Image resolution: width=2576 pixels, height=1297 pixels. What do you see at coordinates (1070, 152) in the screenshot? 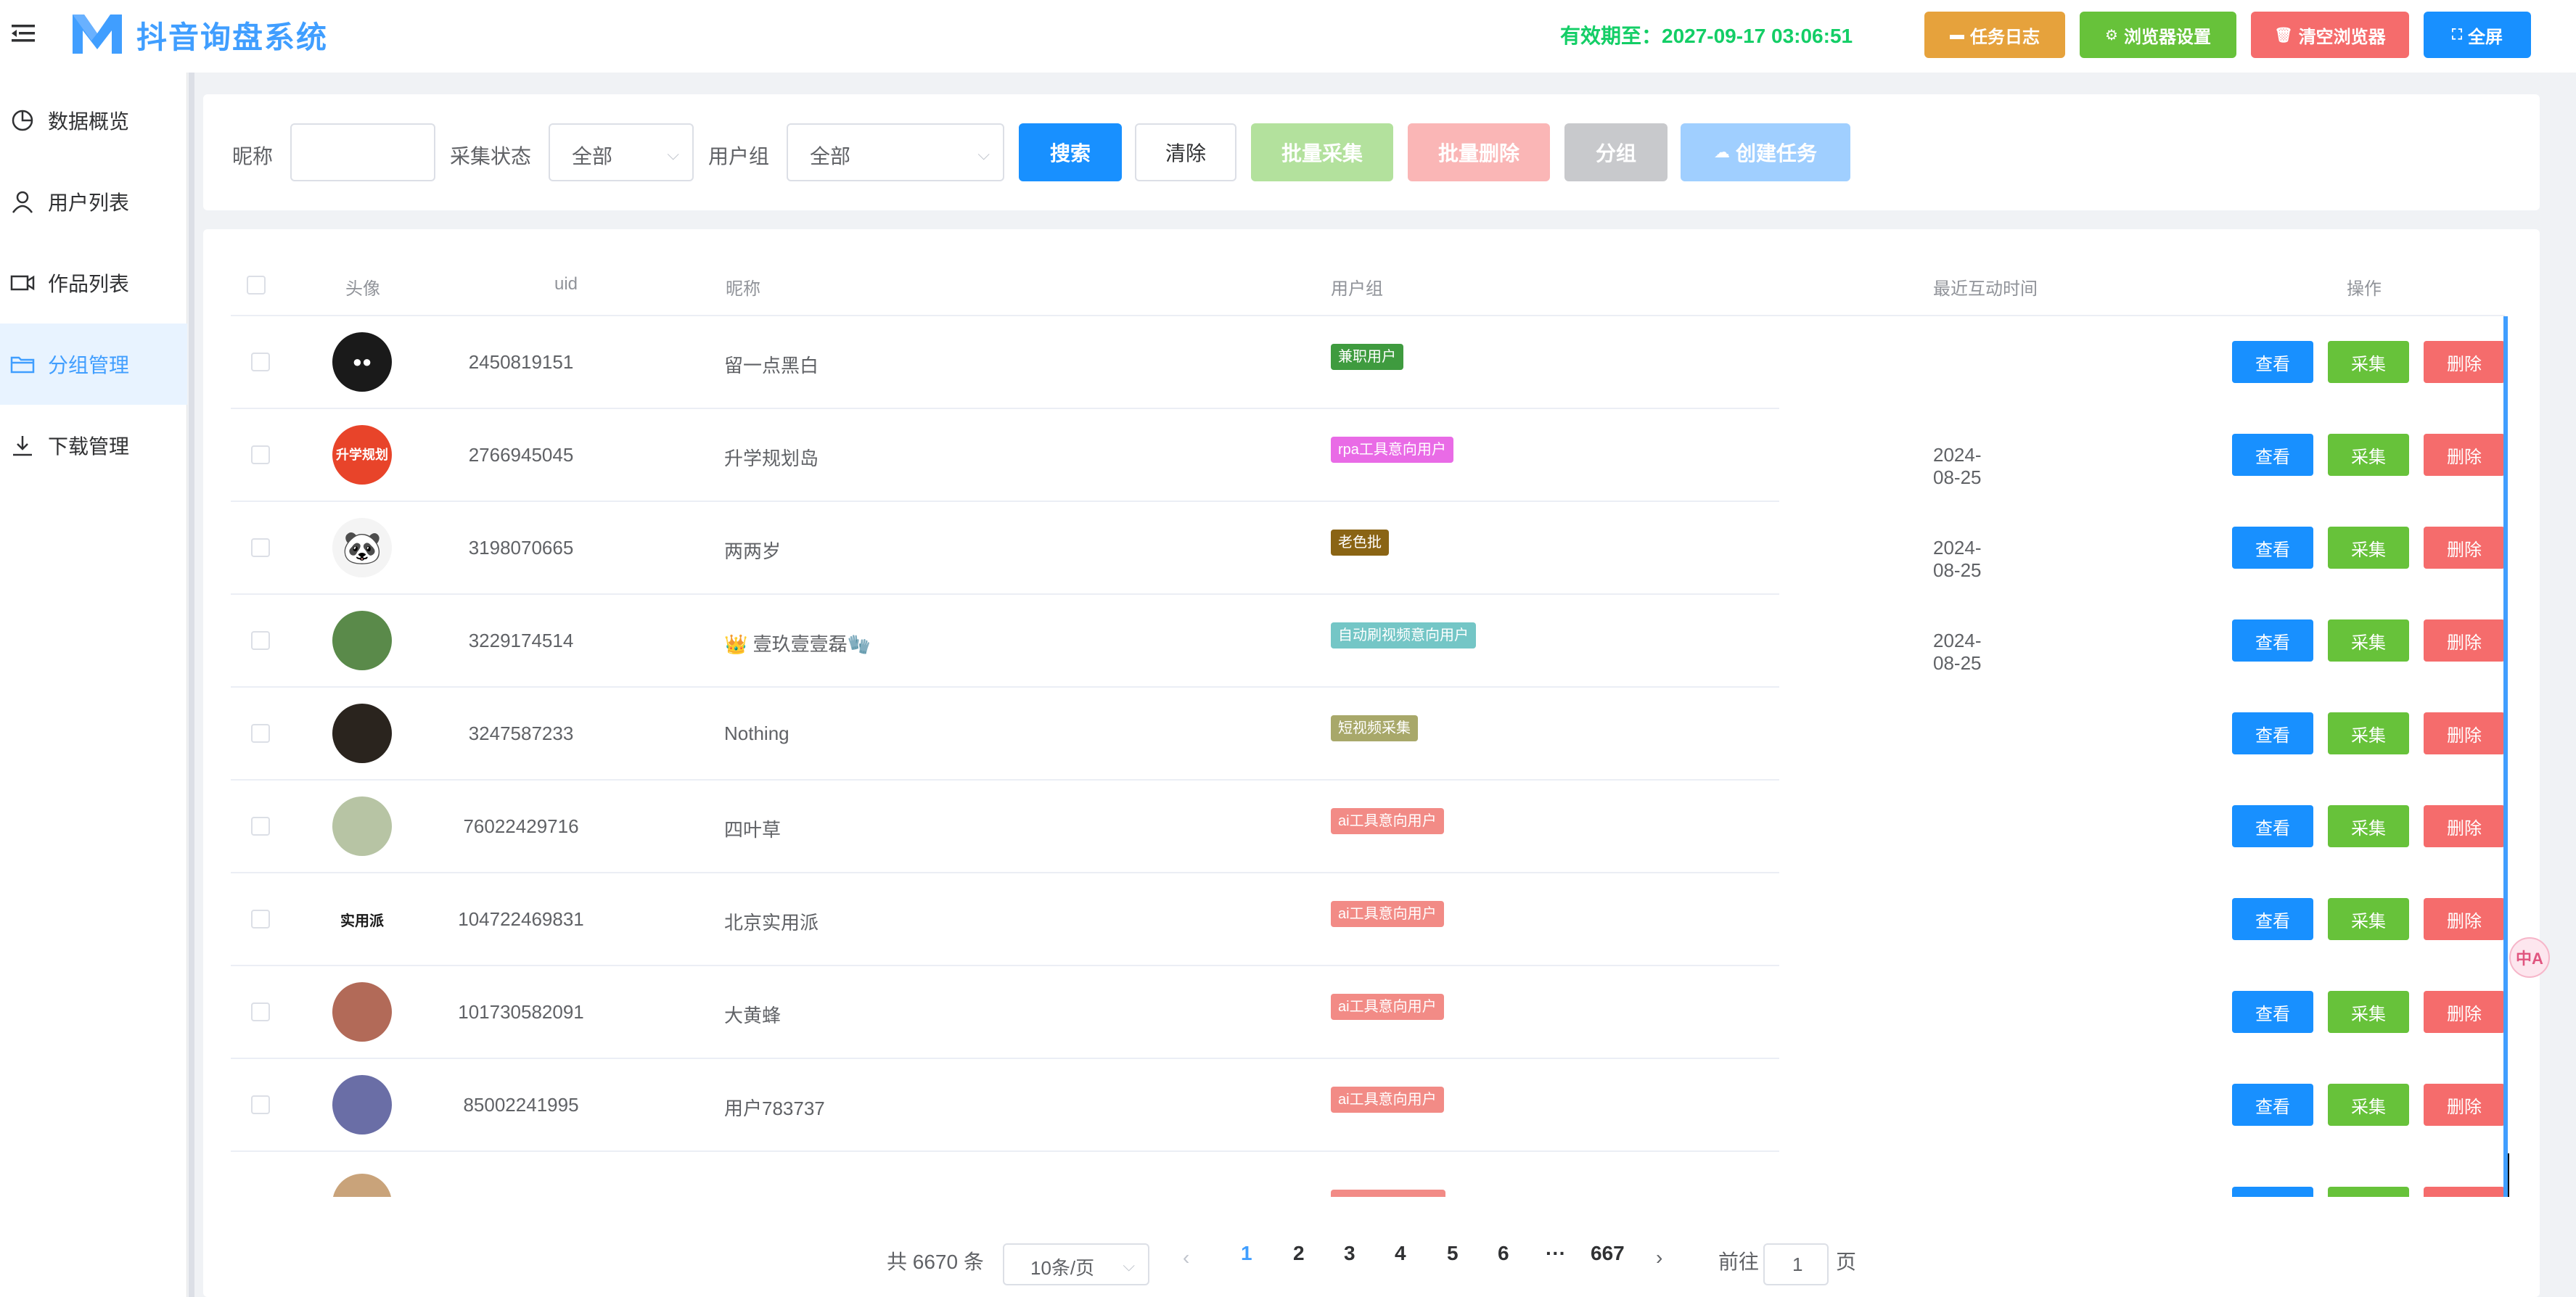
I see `search-button: 搜索` at bounding box center [1070, 152].